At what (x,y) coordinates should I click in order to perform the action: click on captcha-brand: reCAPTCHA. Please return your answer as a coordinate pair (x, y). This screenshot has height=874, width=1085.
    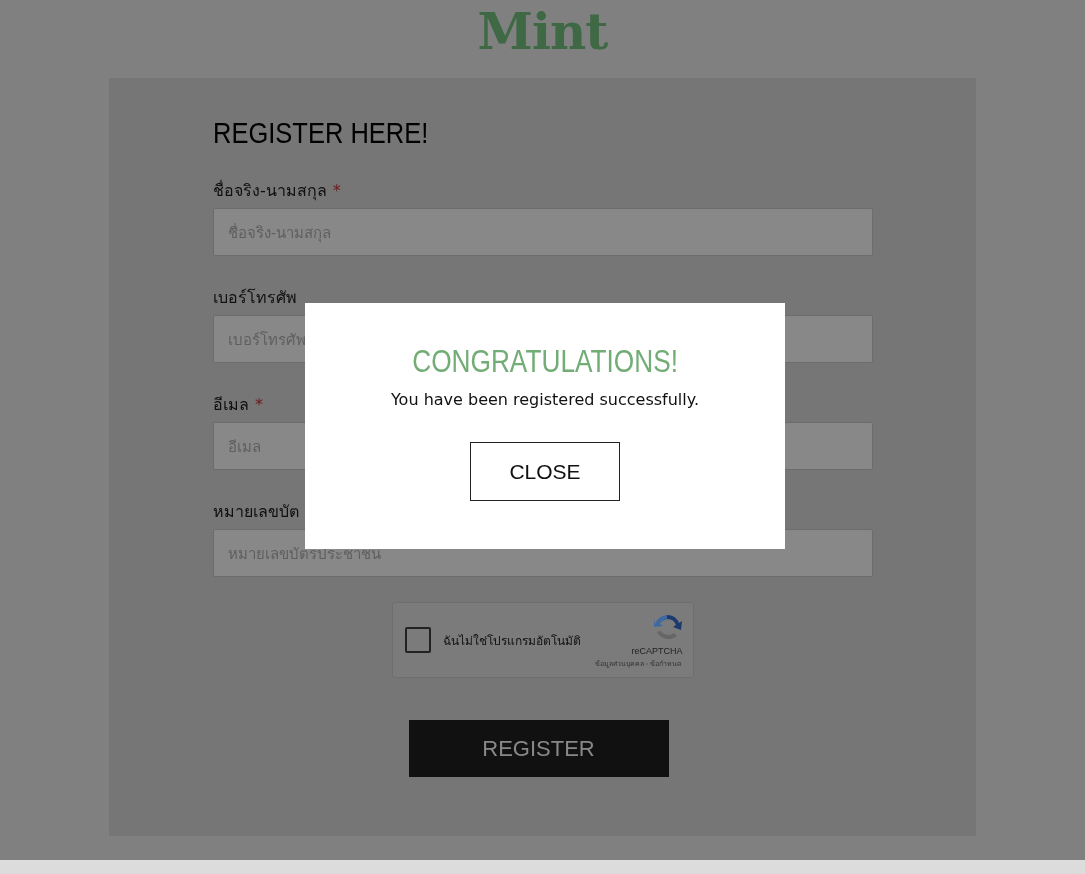
    Looking at the image, I should click on (657, 650).